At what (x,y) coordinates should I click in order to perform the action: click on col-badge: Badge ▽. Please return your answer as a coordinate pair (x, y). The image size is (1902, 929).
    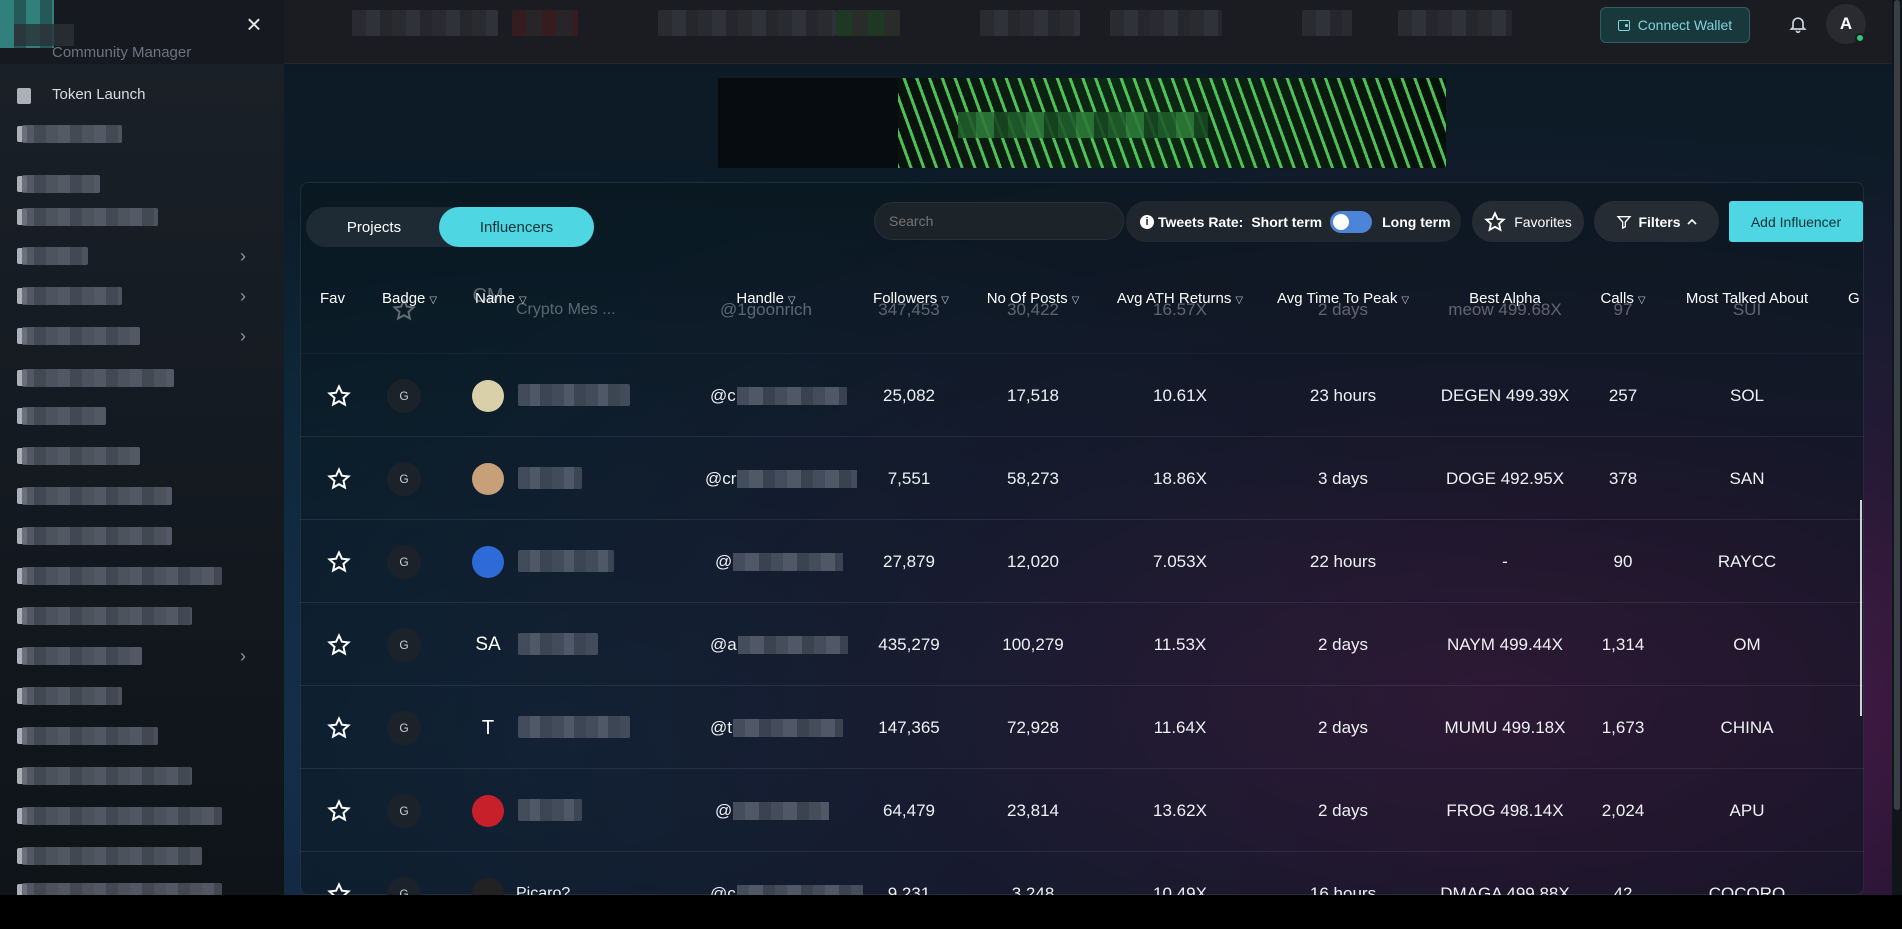
    Looking at the image, I should click on (409, 298).